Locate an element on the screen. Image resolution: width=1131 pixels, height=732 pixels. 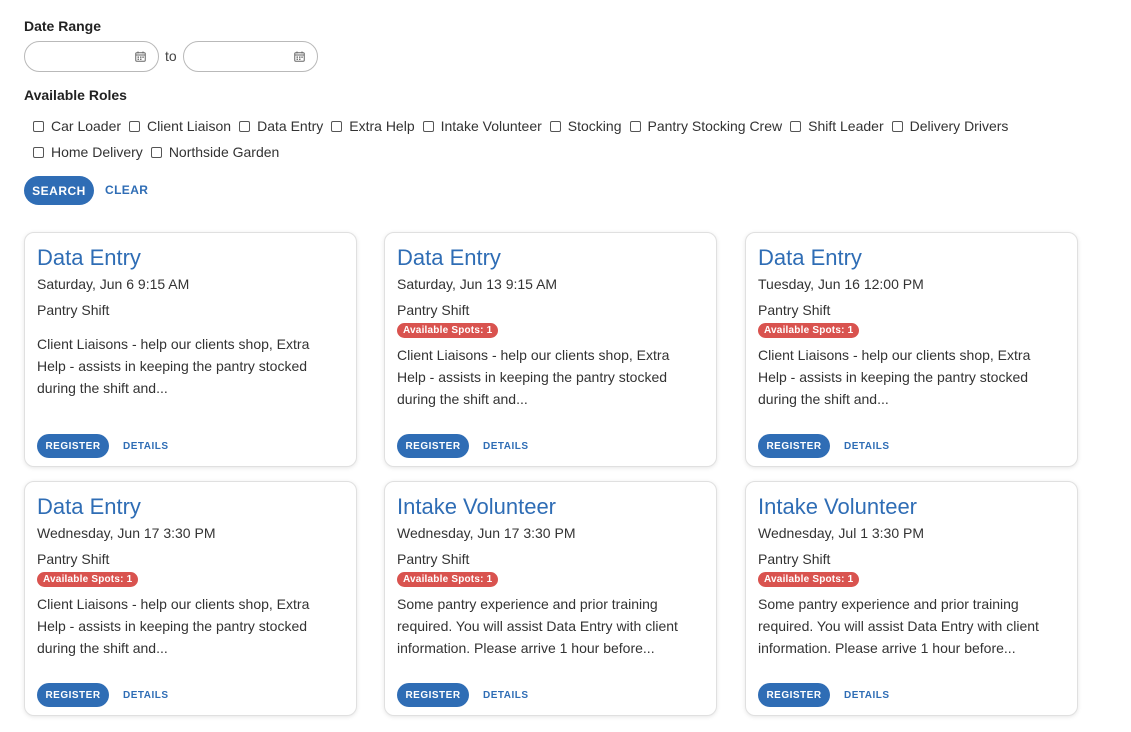
role-option: Extra Help is located at coordinates (373, 126).